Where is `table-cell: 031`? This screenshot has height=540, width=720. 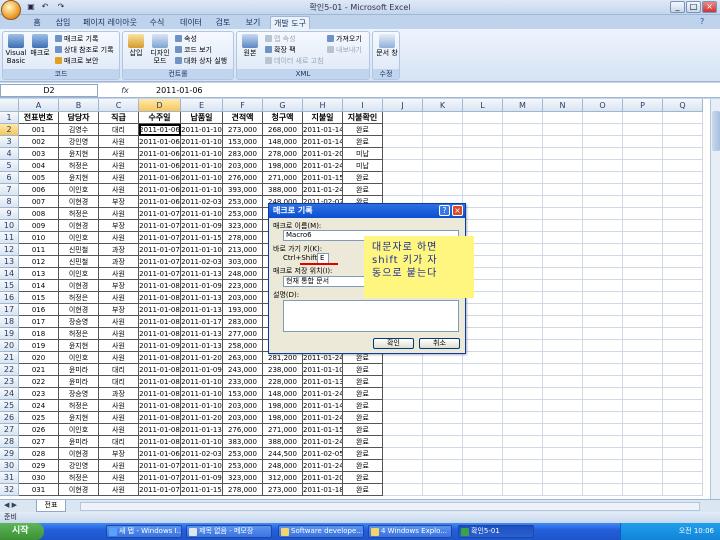 table-cell: 031 is located at coordinates (39, 490).